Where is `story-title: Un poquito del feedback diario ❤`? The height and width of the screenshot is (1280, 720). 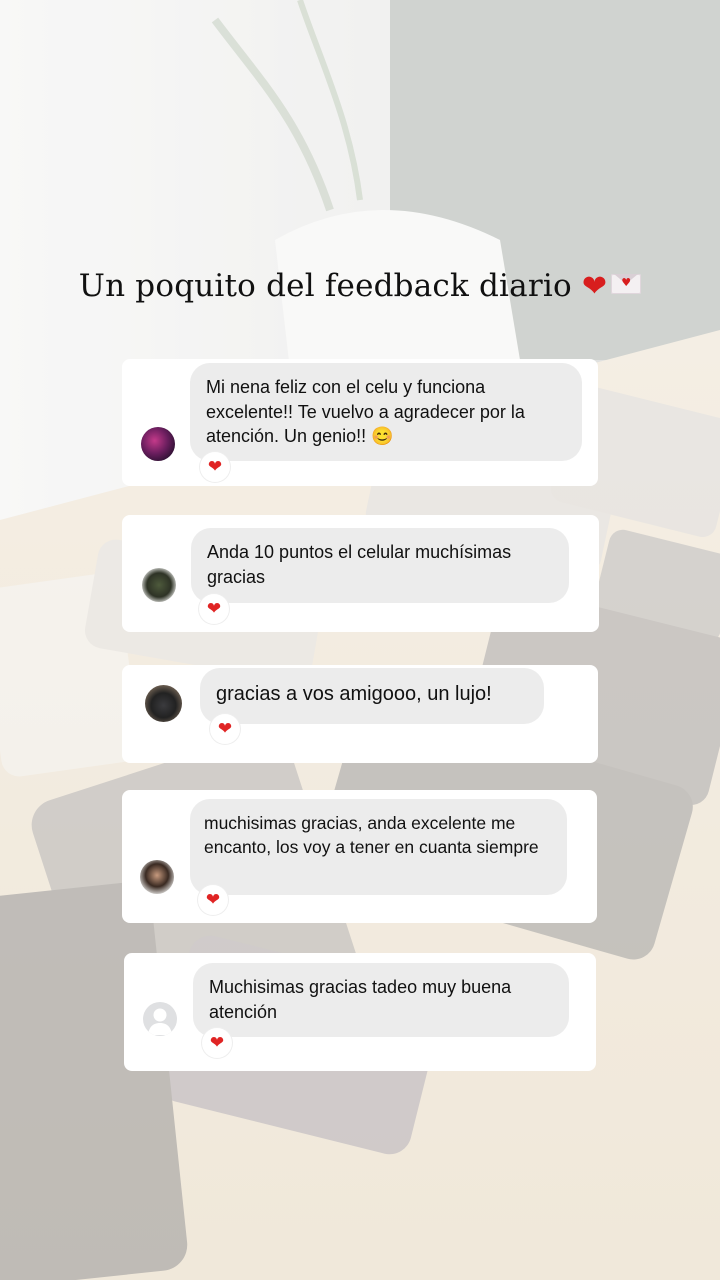
story-title: Un poquito del feedback diario ❤ is located at coordinates (360, 286).